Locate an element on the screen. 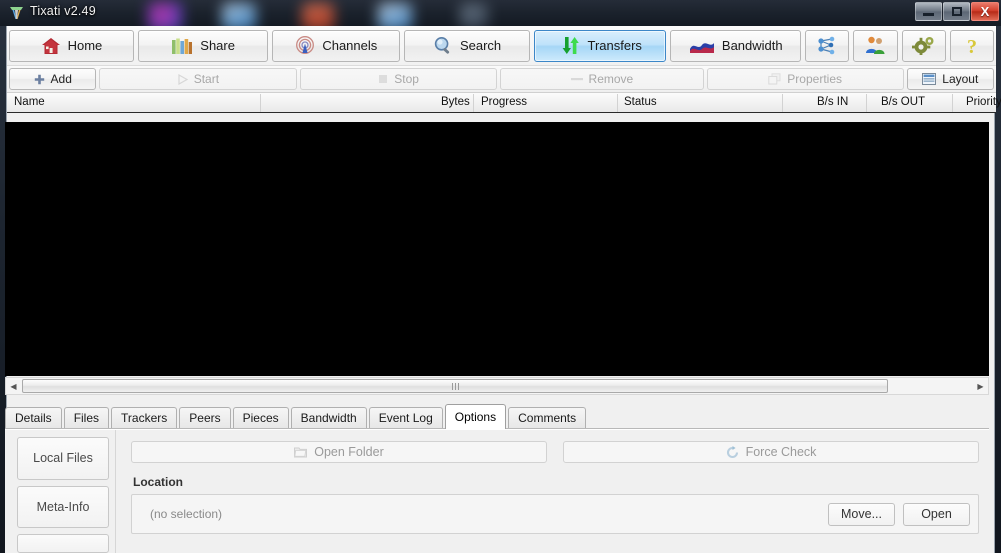 The height and width of the screenshot is (553, 1001). users-icon is located at coordinates (875, 45).